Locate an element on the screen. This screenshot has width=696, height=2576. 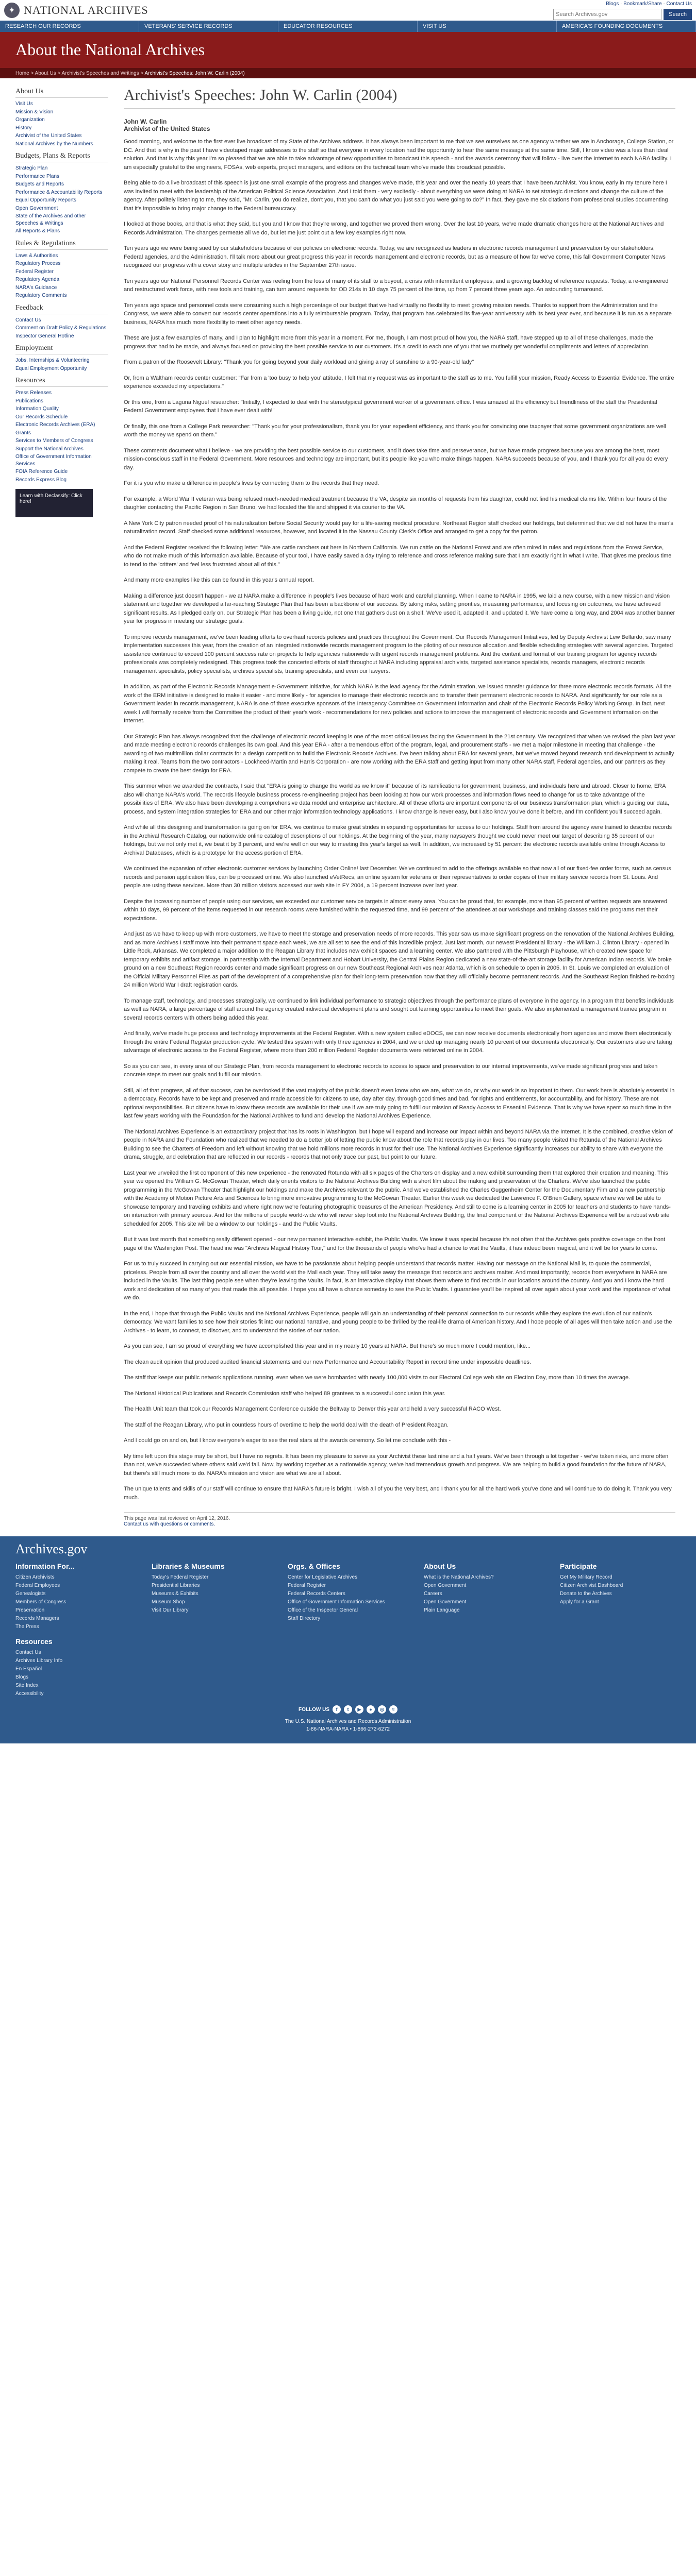
footer-column-title: Resources is located at coordinates (34, 1641).